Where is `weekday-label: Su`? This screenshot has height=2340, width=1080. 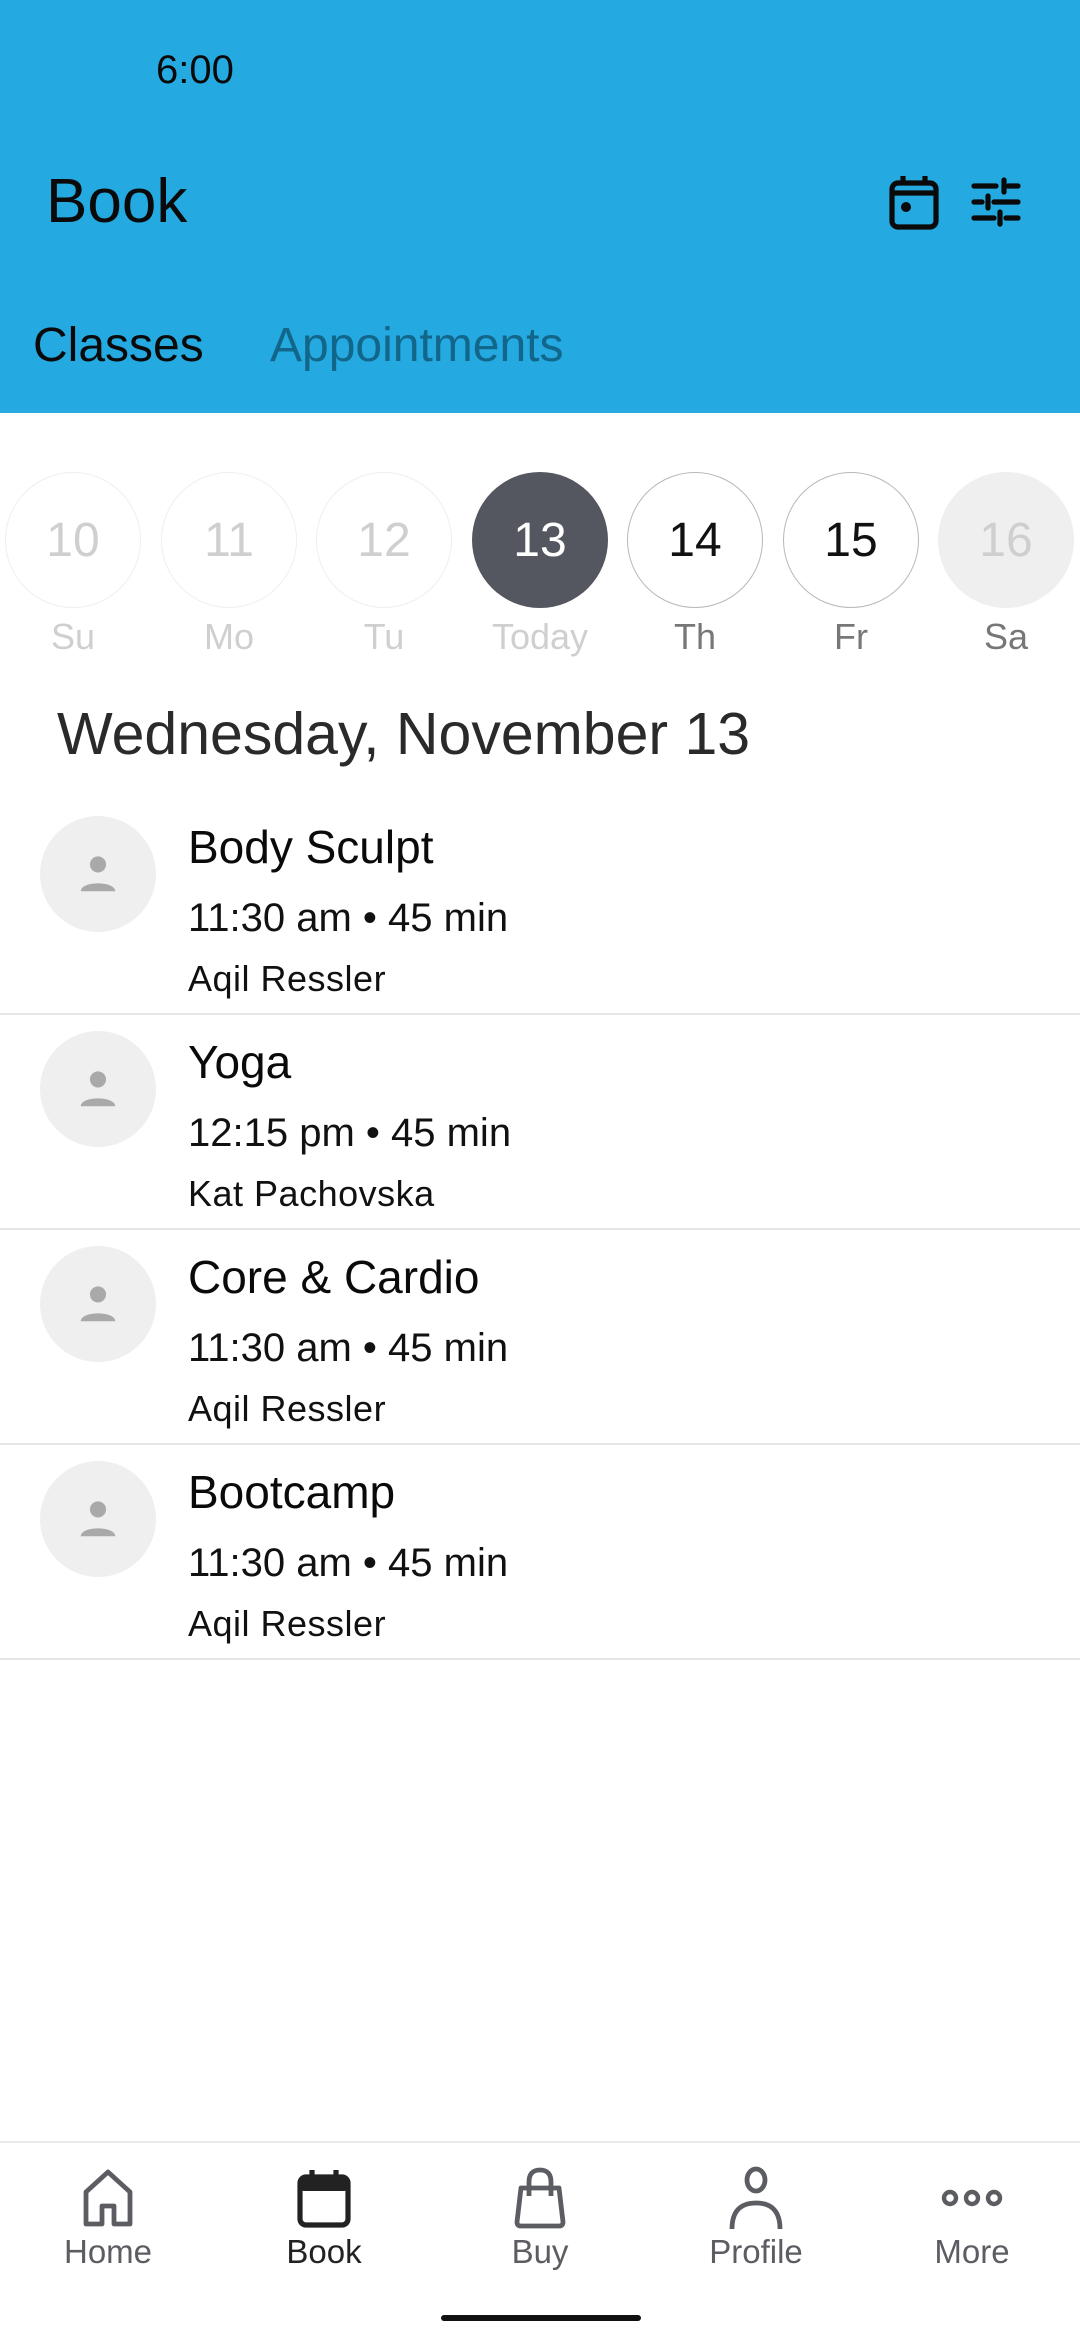
weekday-label: Su is located at coordinates (73, 636).